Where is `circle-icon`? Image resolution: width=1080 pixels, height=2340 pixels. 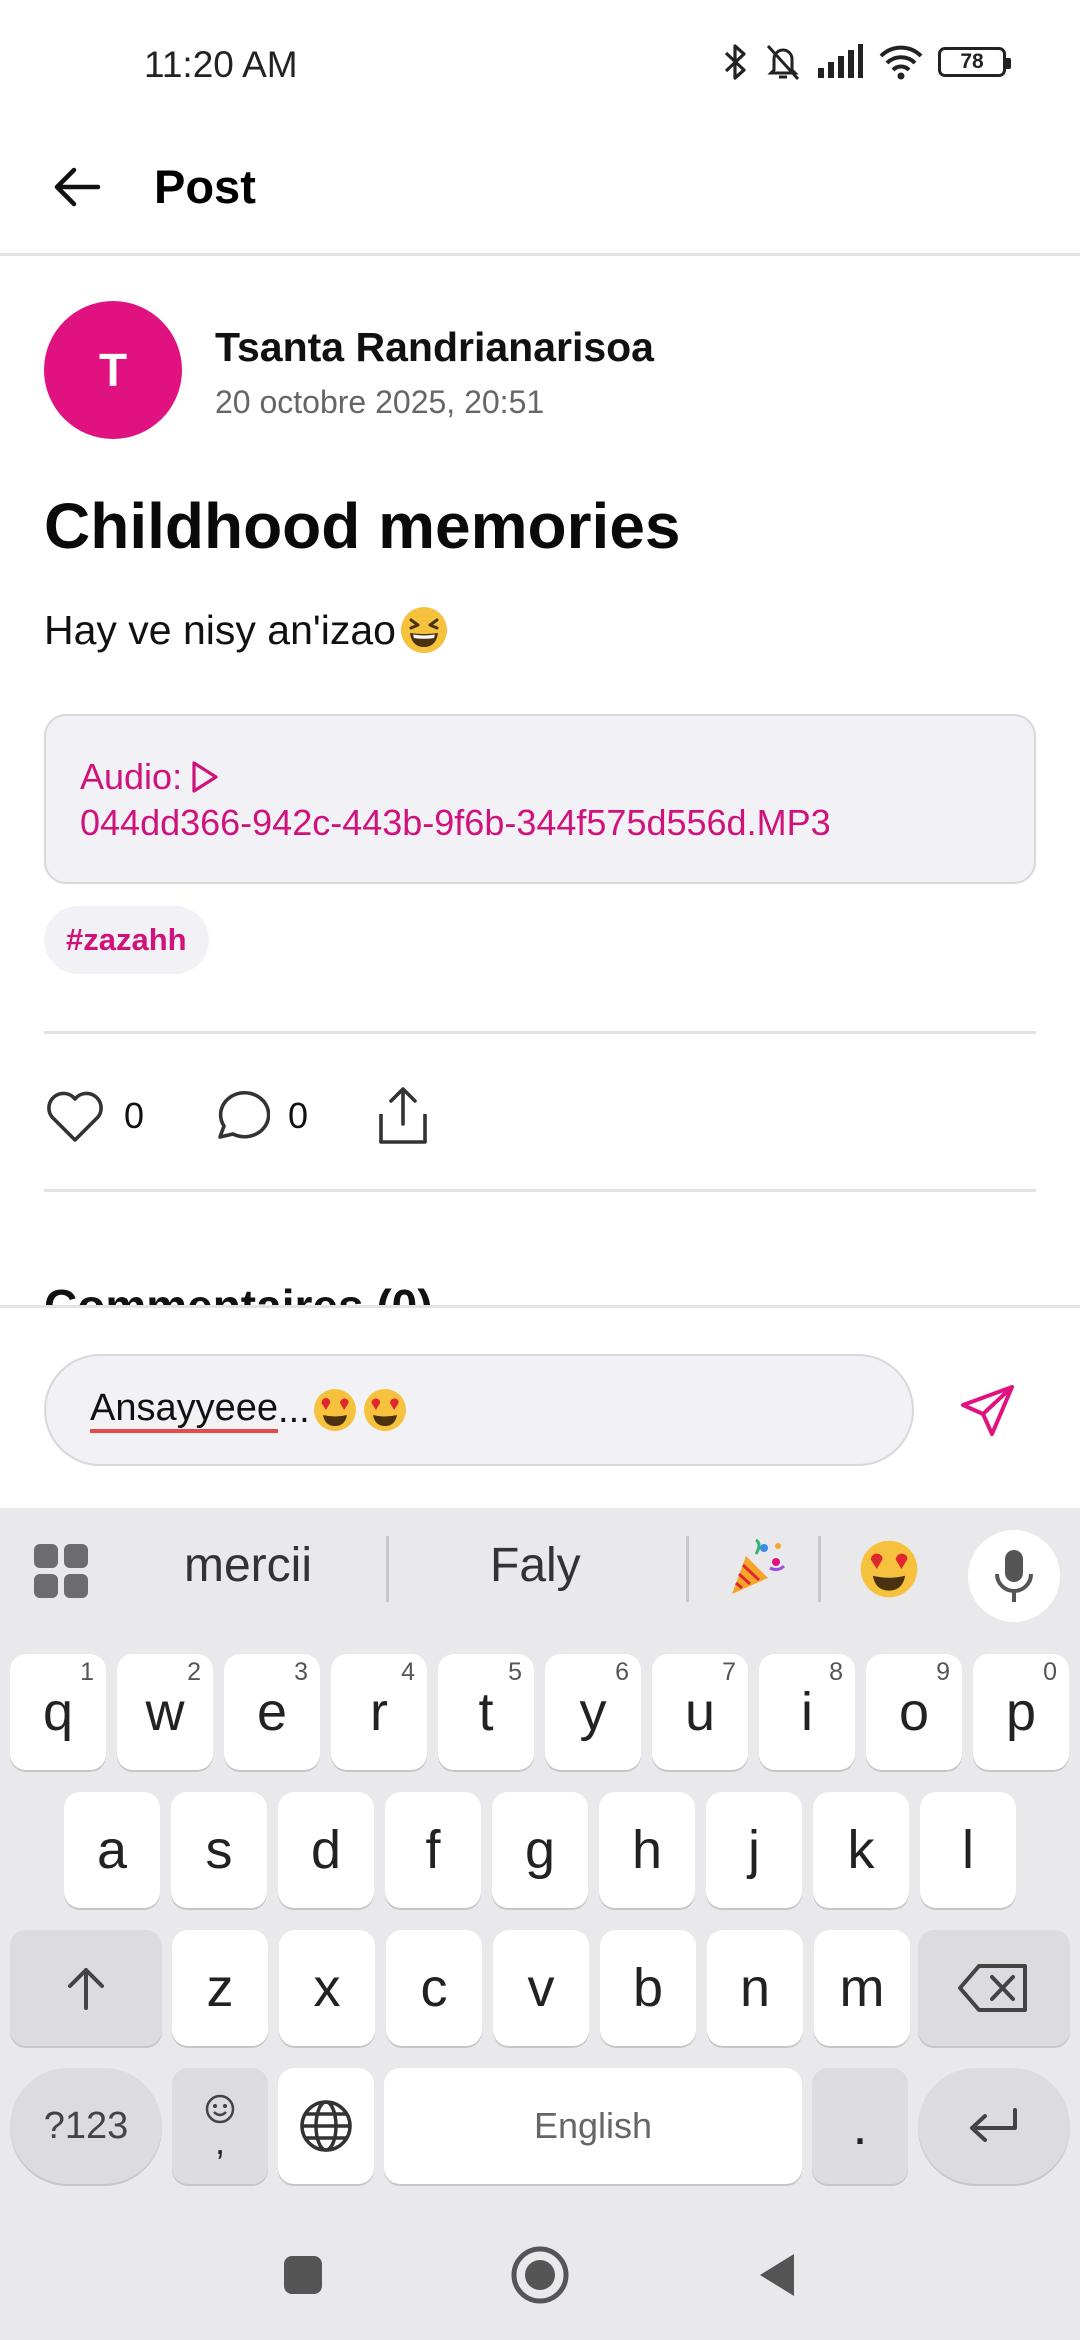 circle-icon is located at coordinates (540, 2275).